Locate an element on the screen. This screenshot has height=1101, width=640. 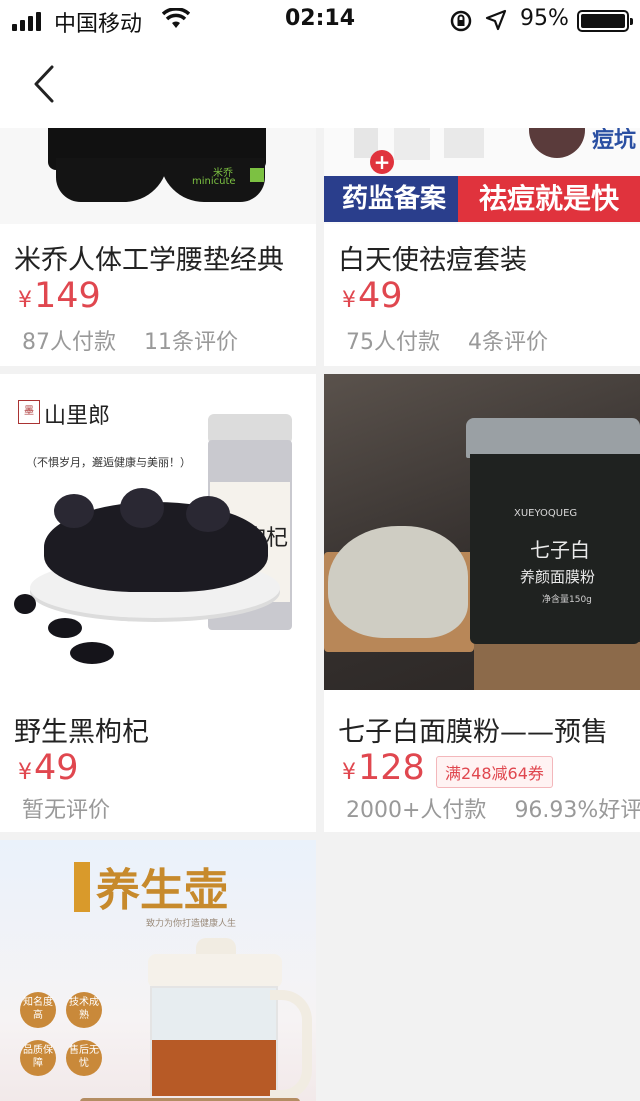
image-label: 净含量150g is located at coordinates (567, 600).